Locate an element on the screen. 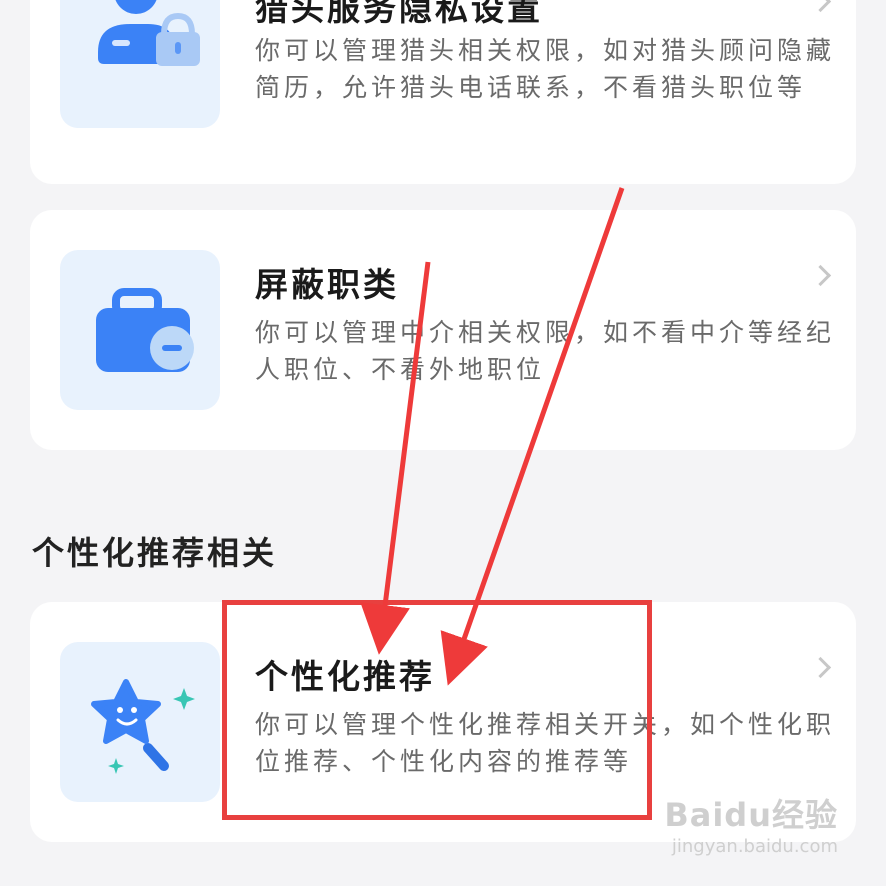 The height and width of the screenshot is (886, 886). card-title: 屏蔽职类 is located at coordinates (327, 284).